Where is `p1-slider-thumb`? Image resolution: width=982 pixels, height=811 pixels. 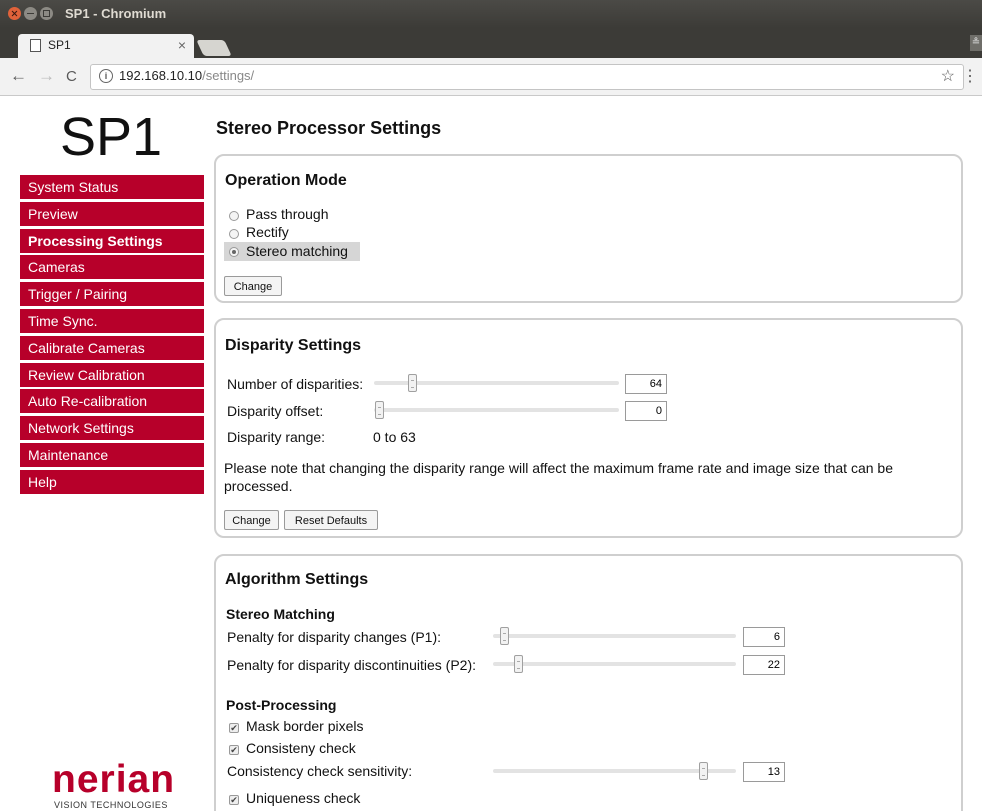
p1-slider-thumb is located at coordinates (504, 636).